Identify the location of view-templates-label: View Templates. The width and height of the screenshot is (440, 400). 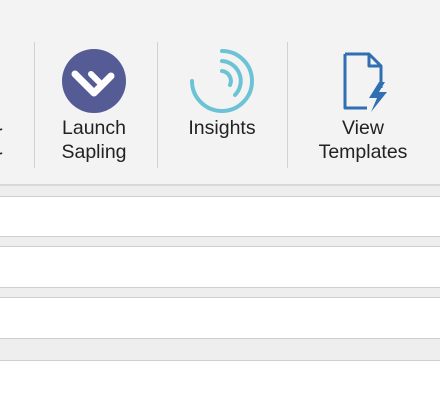
(363, 140).